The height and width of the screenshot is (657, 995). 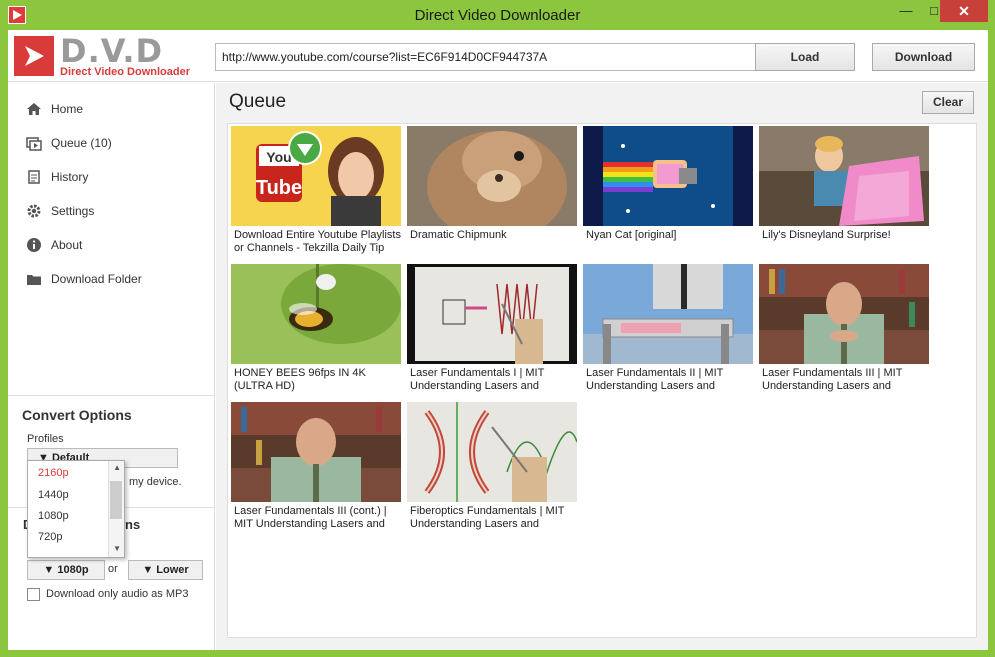 What do you see at coordinates (258, 101) in the screenshot?
I see `page-title: Queue` at bounding box center [258, 101].